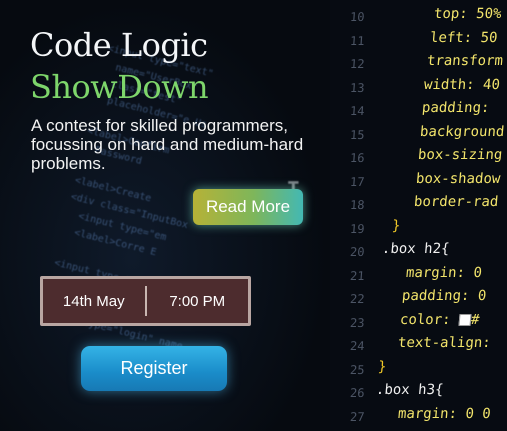  I want to click on line-number: 27, so click(357, 416).